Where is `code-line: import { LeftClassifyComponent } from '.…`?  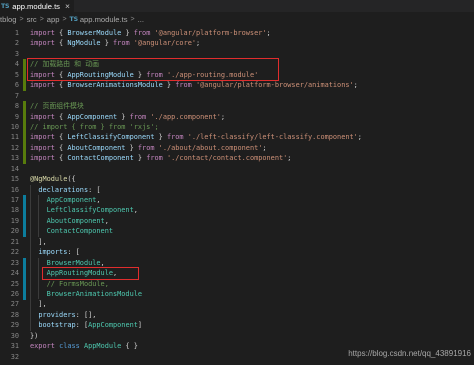
code-line: import { LeftClassifyComponent } from '.… is located at coordinates (196, 137).